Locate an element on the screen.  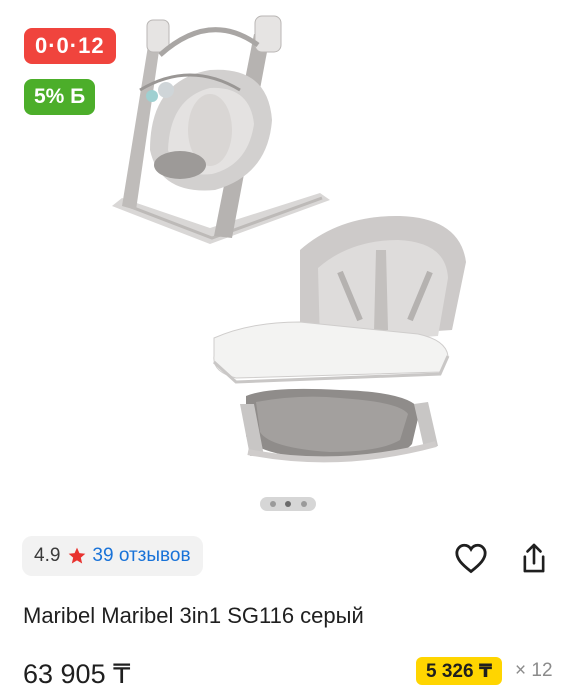
share-icon is located at coordinates (534, 558).